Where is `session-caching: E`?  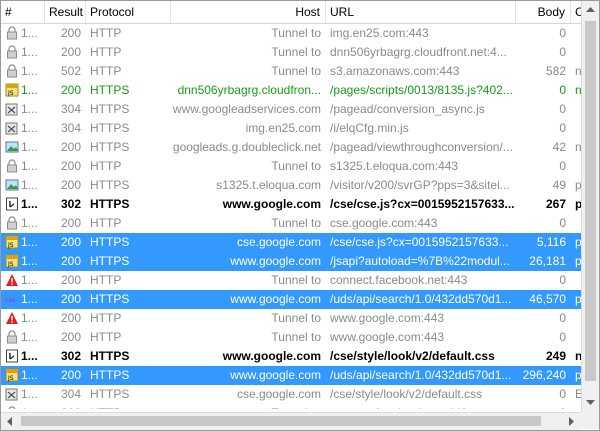
session-caching: E is located at coordinates (576, 394).